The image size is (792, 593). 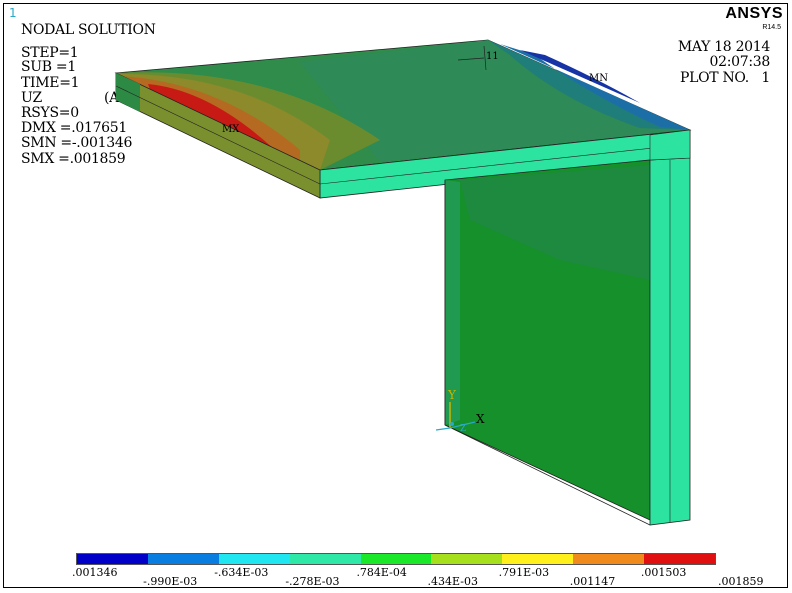 I want to click on legend-label-bottom: -.278E-03, so click(x=312, y=581).